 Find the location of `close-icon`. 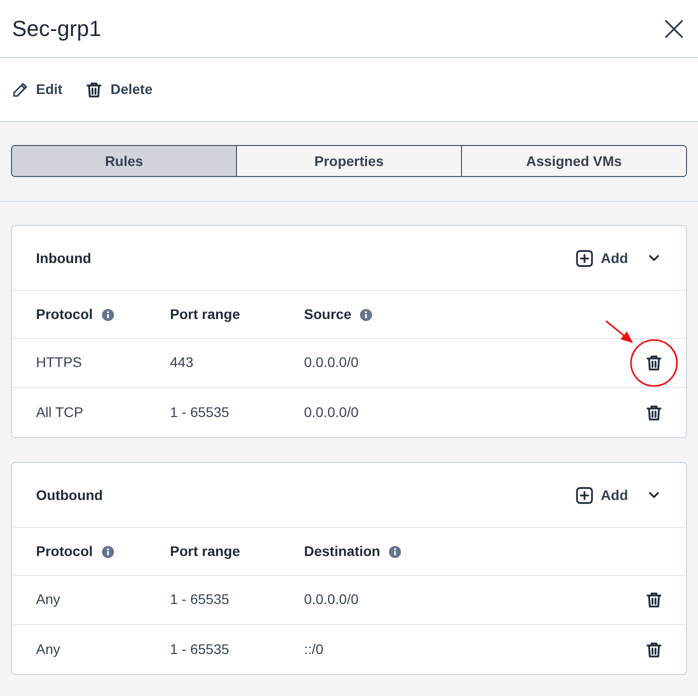

close-icon is located at coordinates (674, 29).